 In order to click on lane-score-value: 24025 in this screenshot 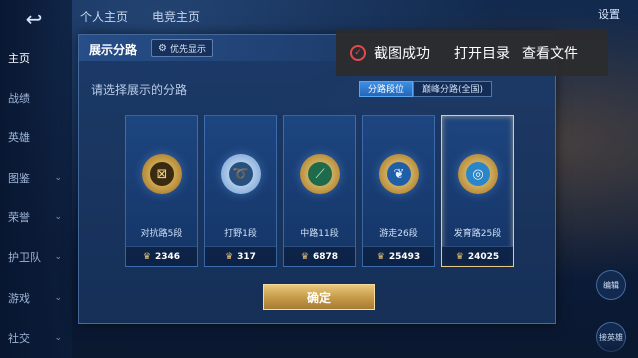, I will do `click(483, 256)`.